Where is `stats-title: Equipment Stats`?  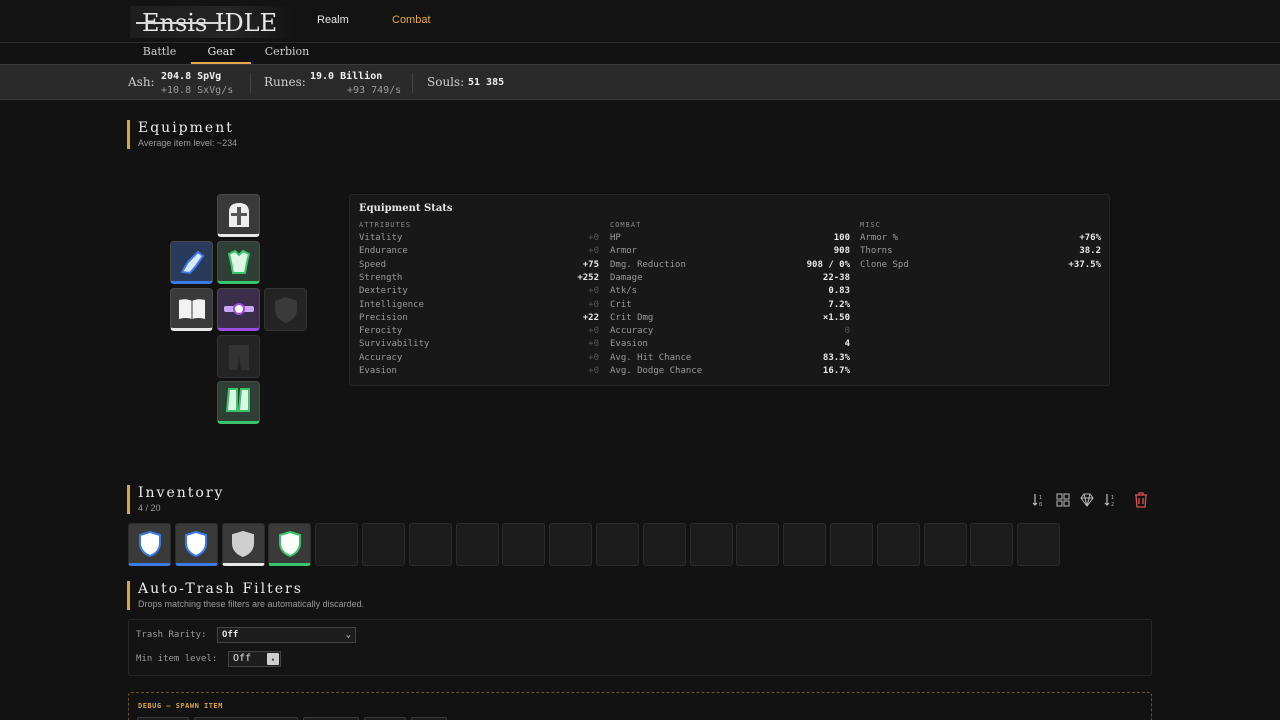
stats-title: Equipment Stats is located at coordinates (406, 208).